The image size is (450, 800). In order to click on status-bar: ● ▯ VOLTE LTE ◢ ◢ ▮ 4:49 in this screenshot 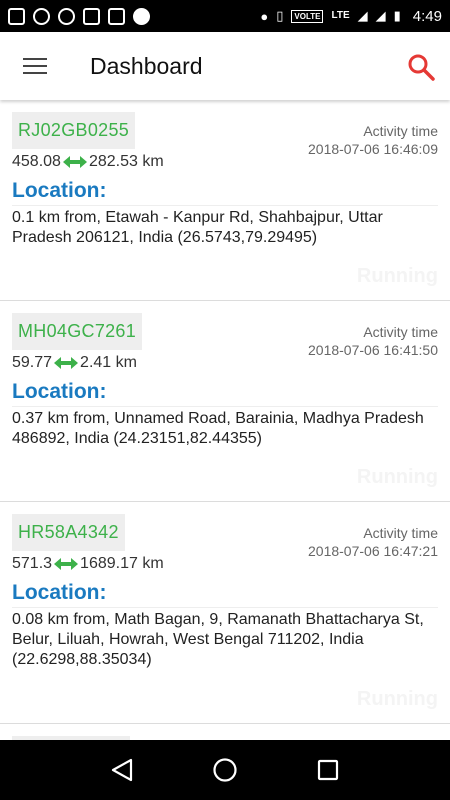, I will do `click(225, 16)`.